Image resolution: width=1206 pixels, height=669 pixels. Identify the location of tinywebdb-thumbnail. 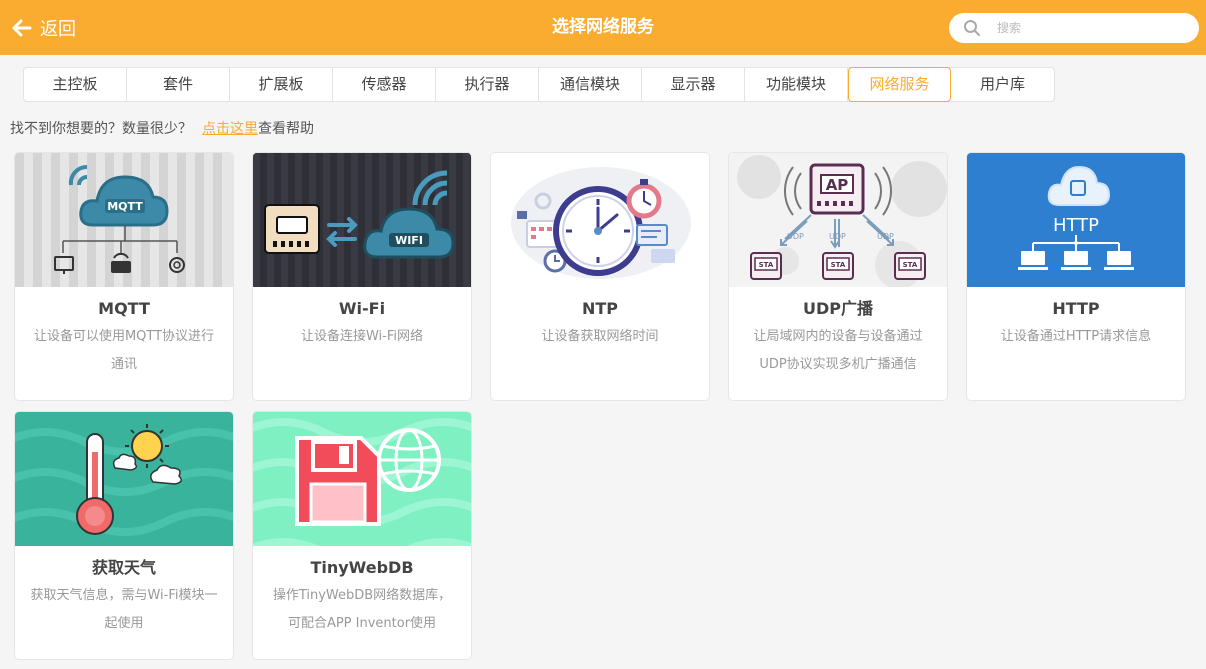
(362, 479).